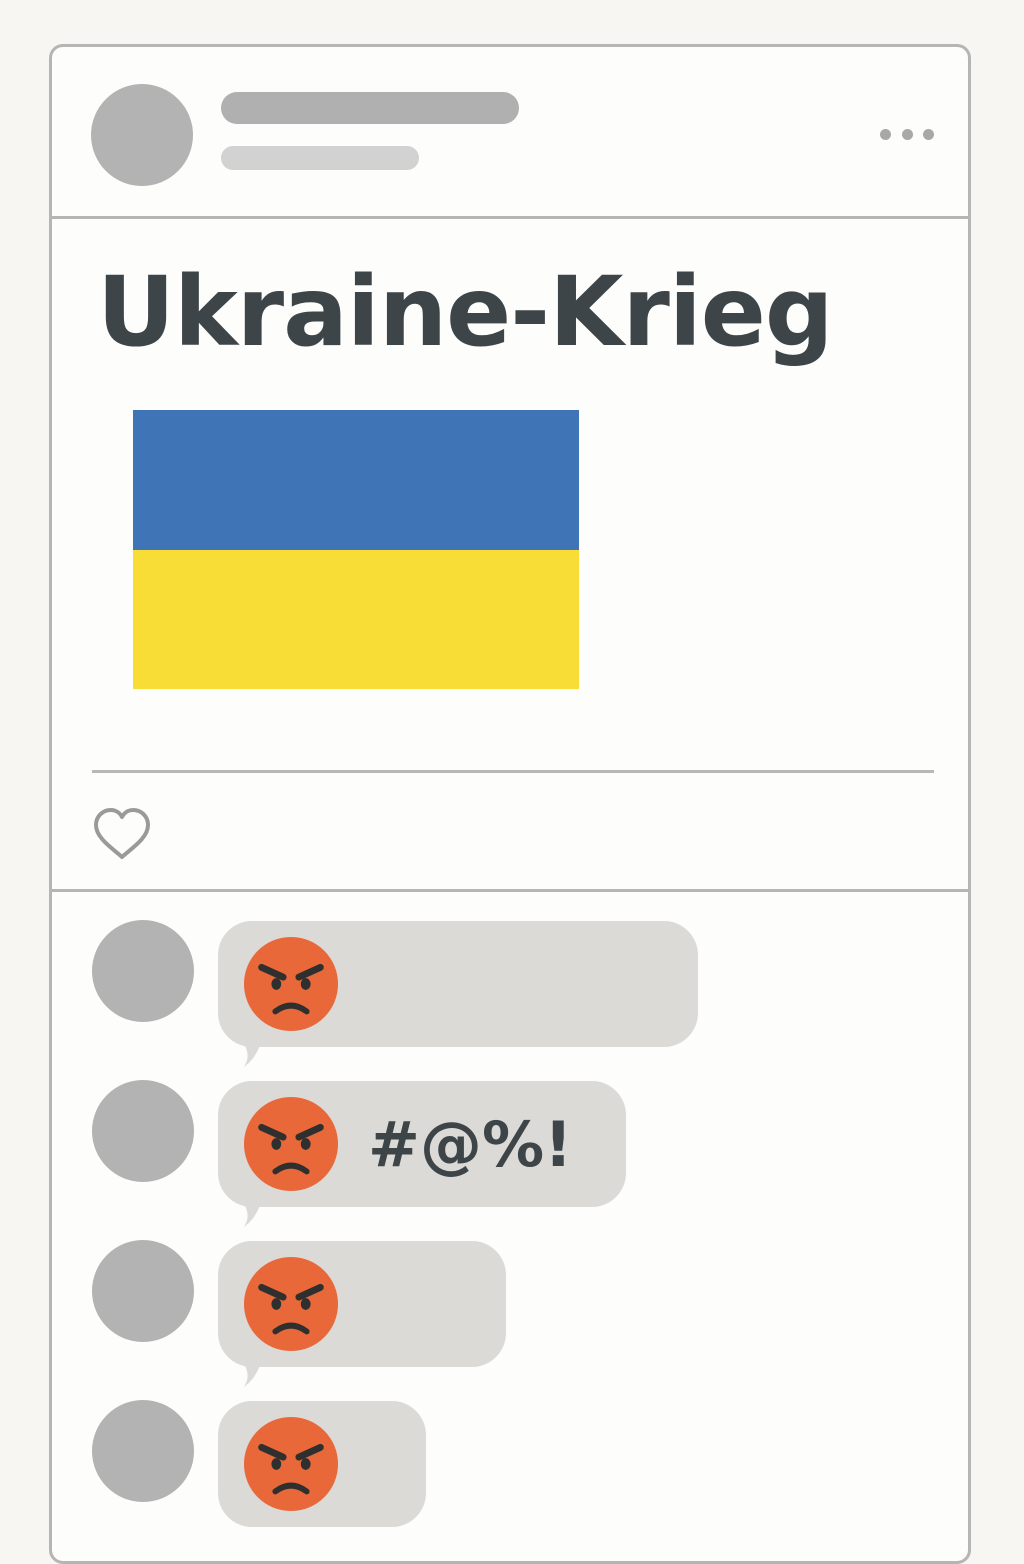 This screenshot has height=1564, width=1024. I want to click on heart-outline-icon, so click(122, 833).